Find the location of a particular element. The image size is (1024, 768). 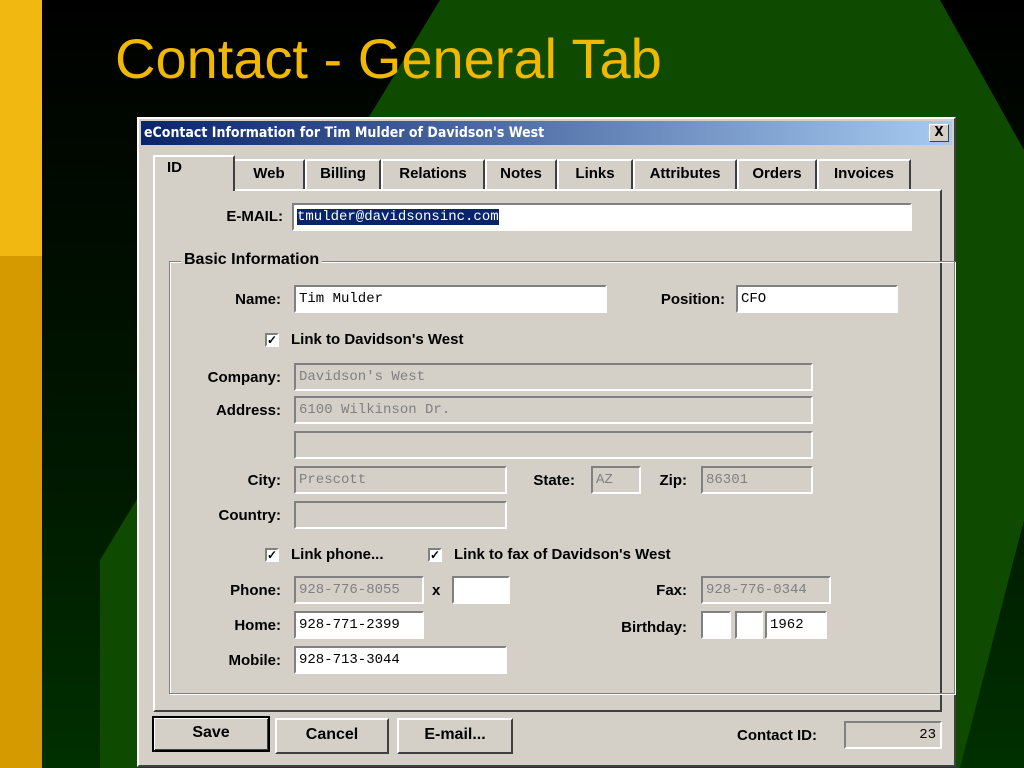

position-field: CFO is located at coordinates (817, 299).